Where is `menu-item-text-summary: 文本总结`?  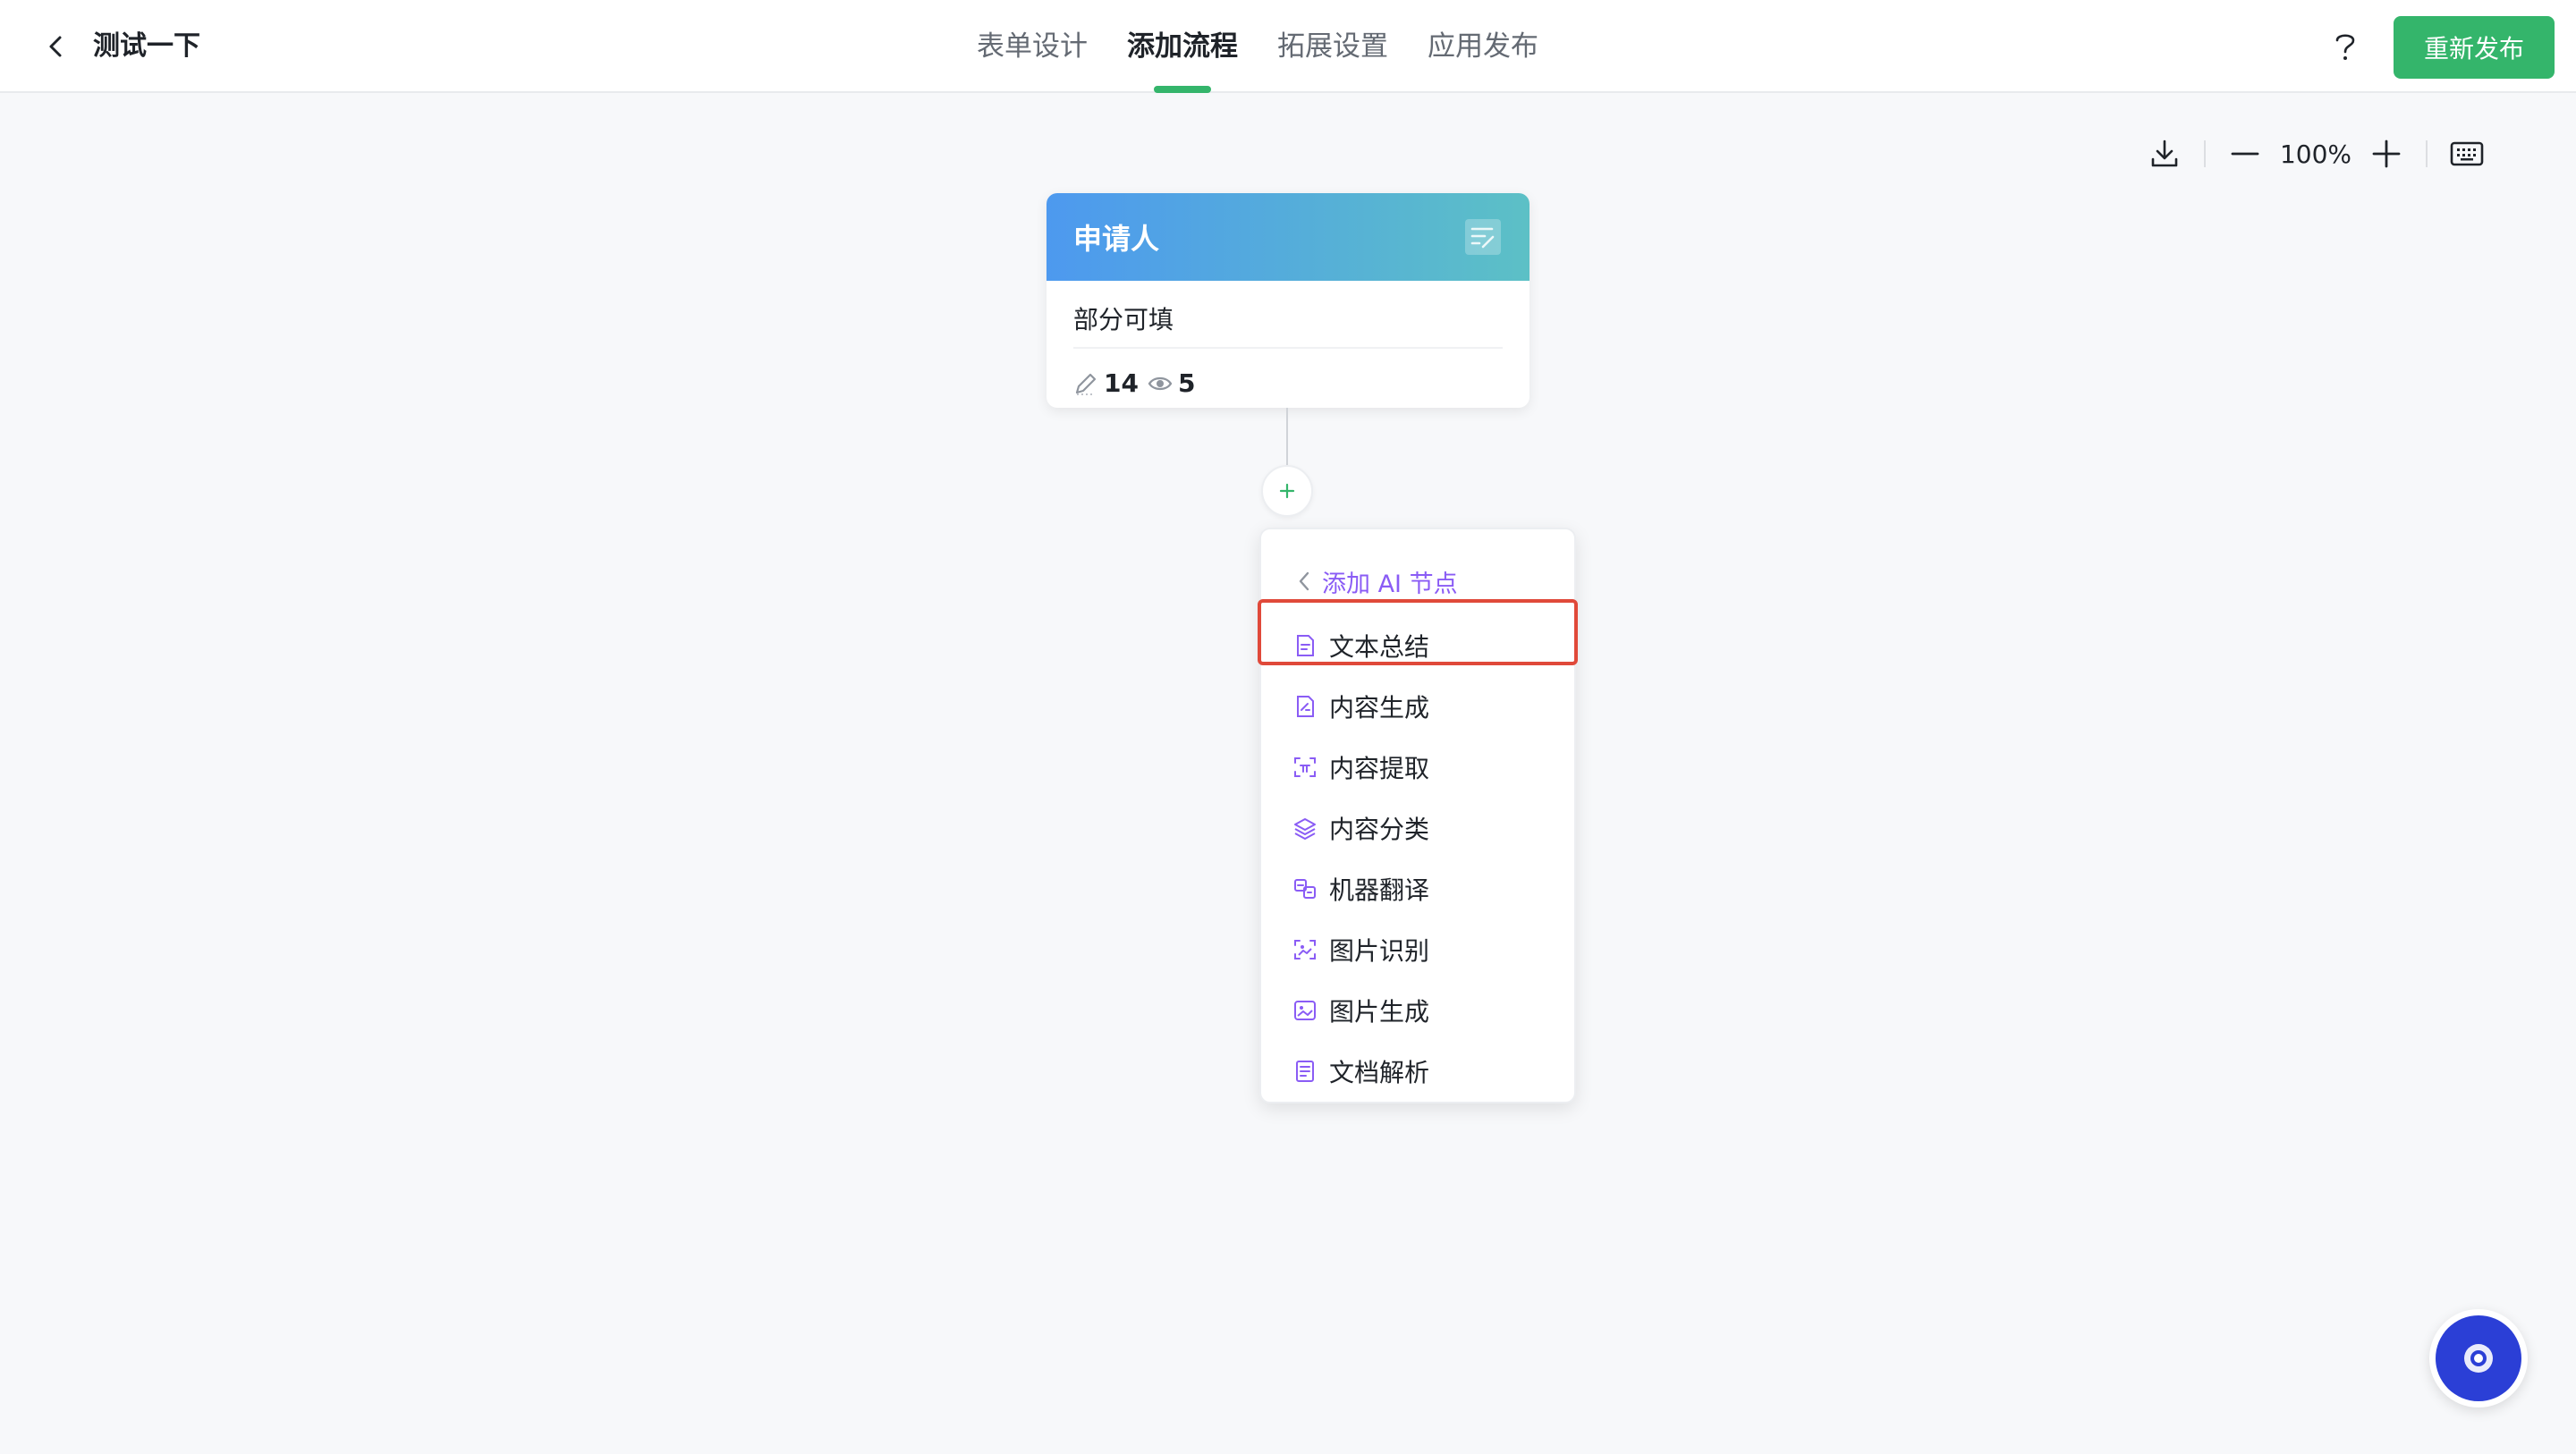 menu-item-text-summary: 文本总结 is located at coordinates (1417, 646).